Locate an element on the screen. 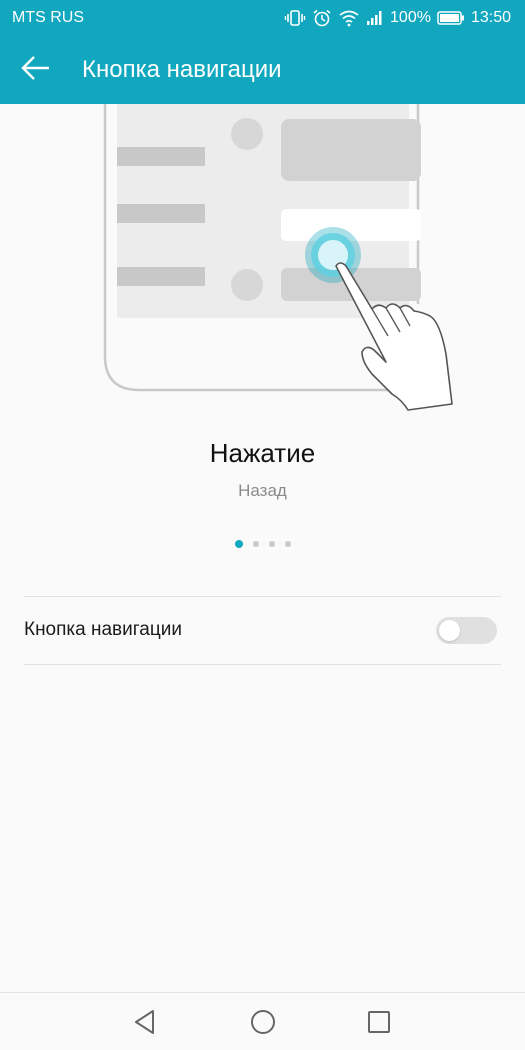 Image resolution: width=525 pixels, height=1050 pixels. app-bar: Кнопка навигации is located at coordinates (262, 70).